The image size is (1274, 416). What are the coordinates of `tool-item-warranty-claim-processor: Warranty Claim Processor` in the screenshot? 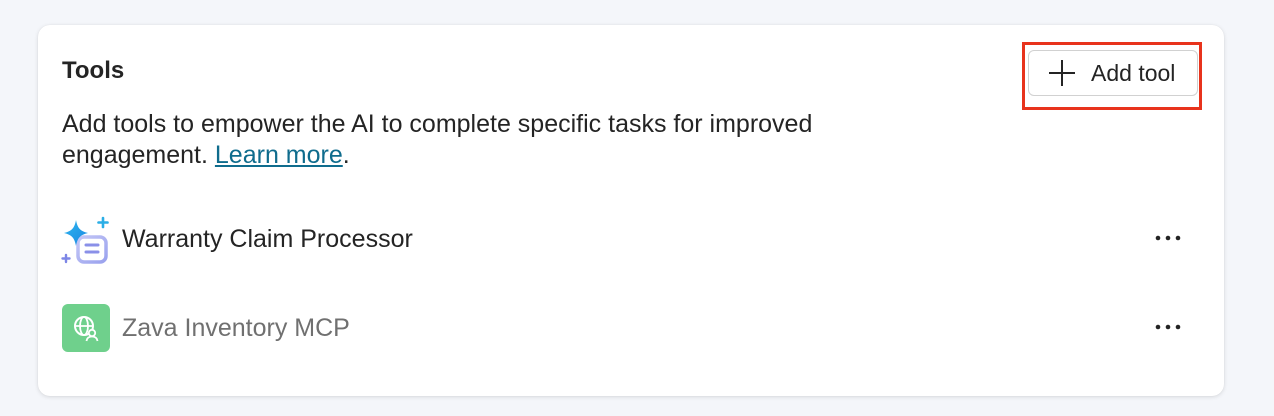 It's located at (631, 239).